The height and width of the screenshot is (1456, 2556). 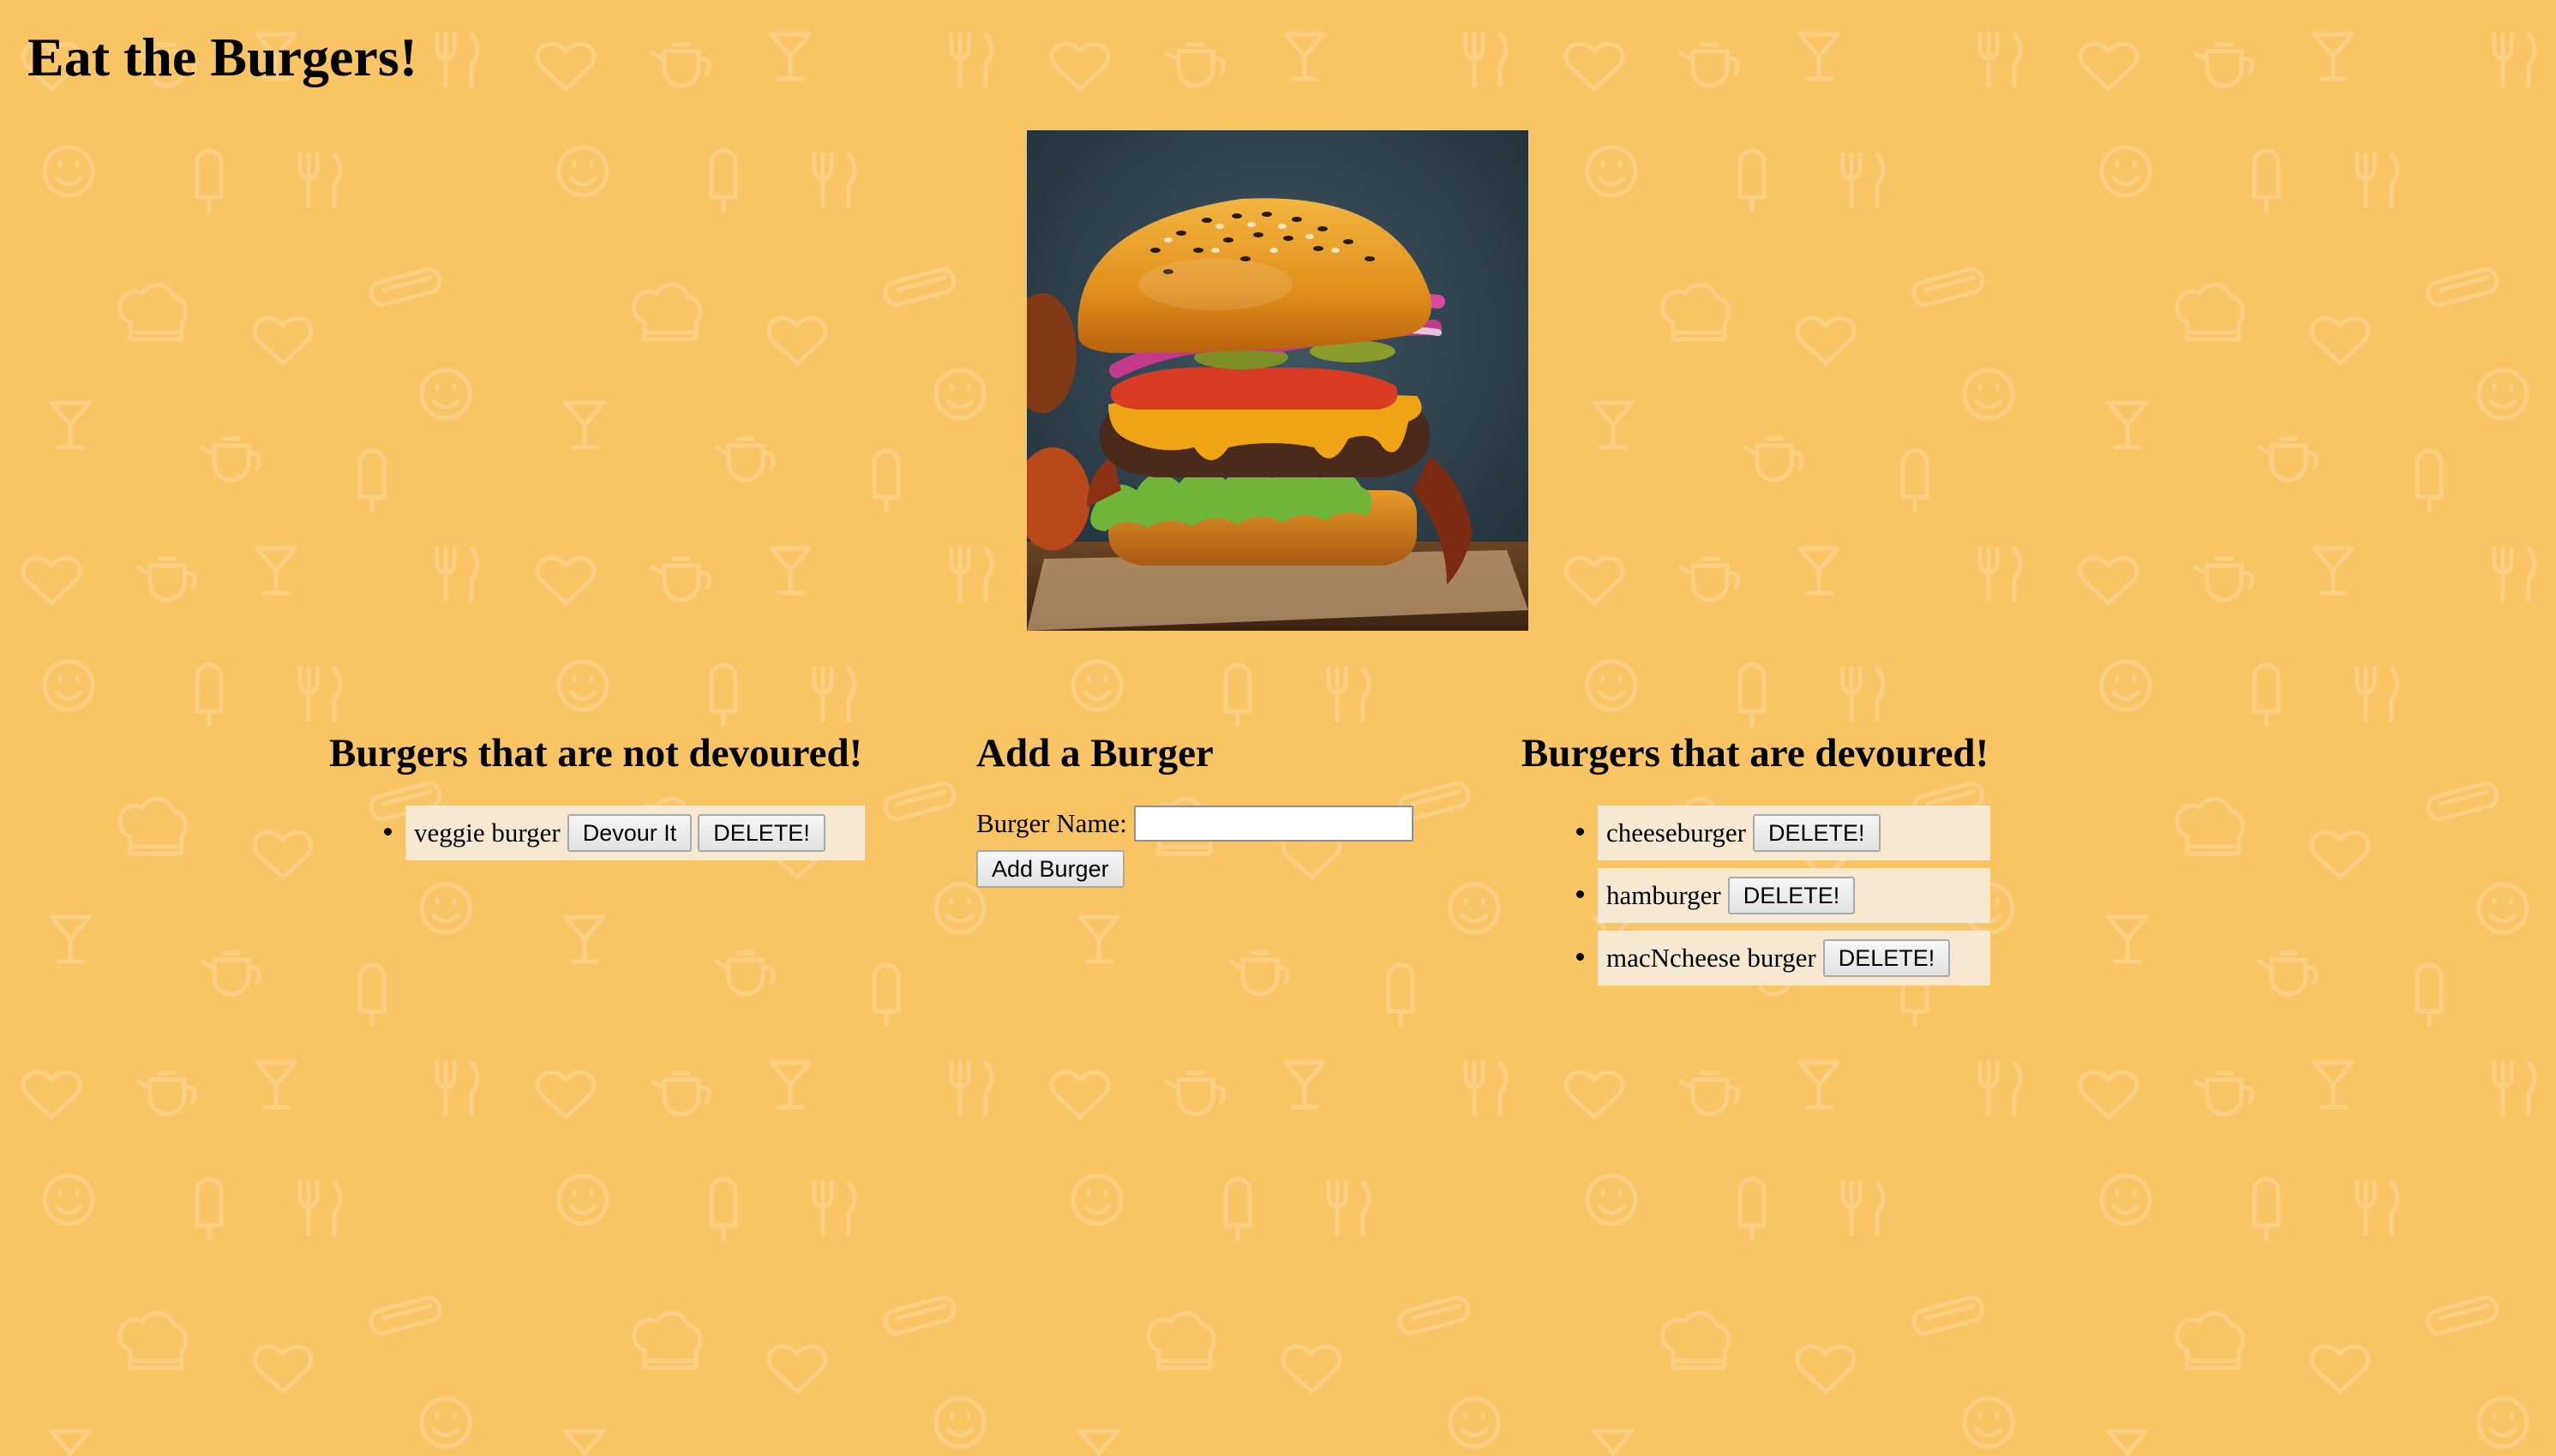 I want to click on burger-name: hamburger, so click(x=1663, y=895).